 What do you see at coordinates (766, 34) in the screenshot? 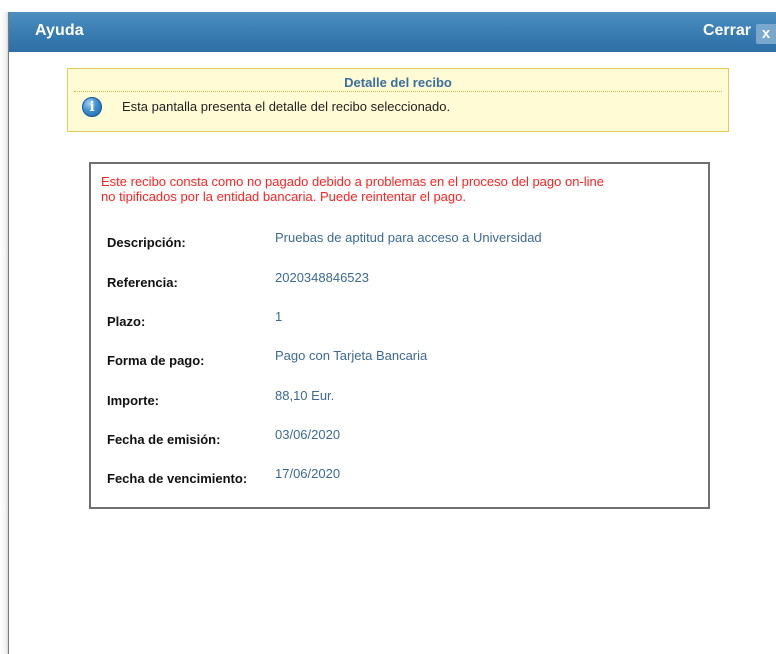
I see `close-icon: x` at bounding box center [766, 34].